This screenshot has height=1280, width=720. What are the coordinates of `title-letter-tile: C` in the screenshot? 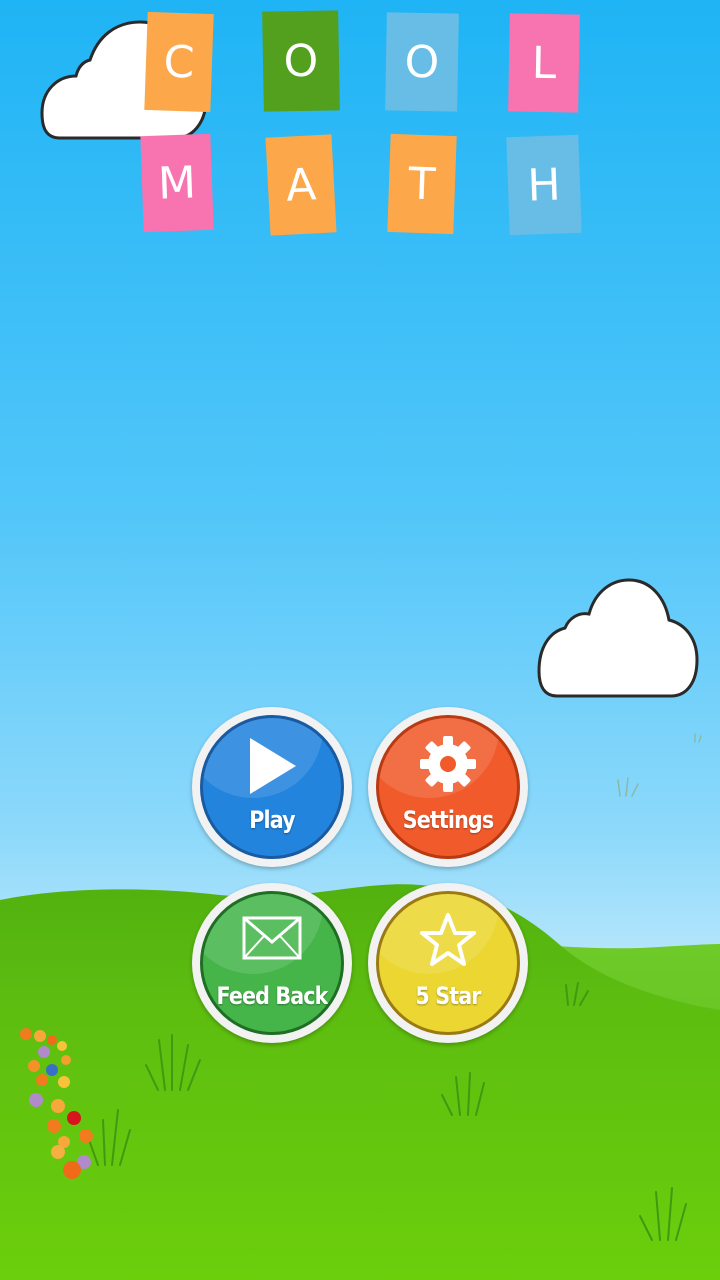 It's located at (179, 62).